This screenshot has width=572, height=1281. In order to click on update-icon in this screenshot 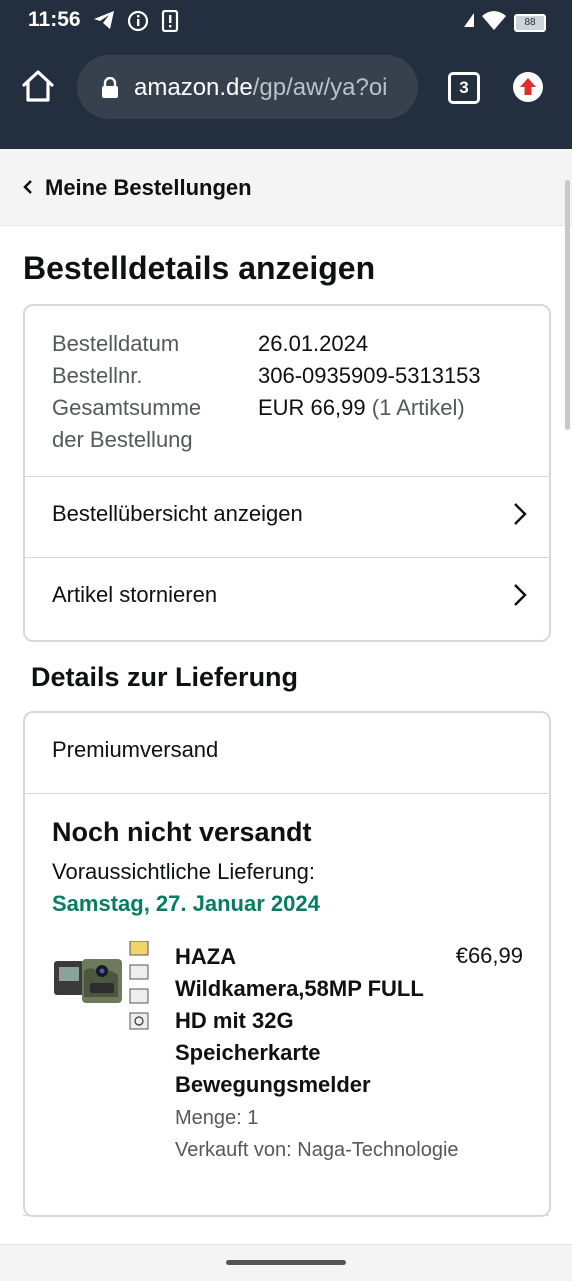, I will do `click(528, 87)`.